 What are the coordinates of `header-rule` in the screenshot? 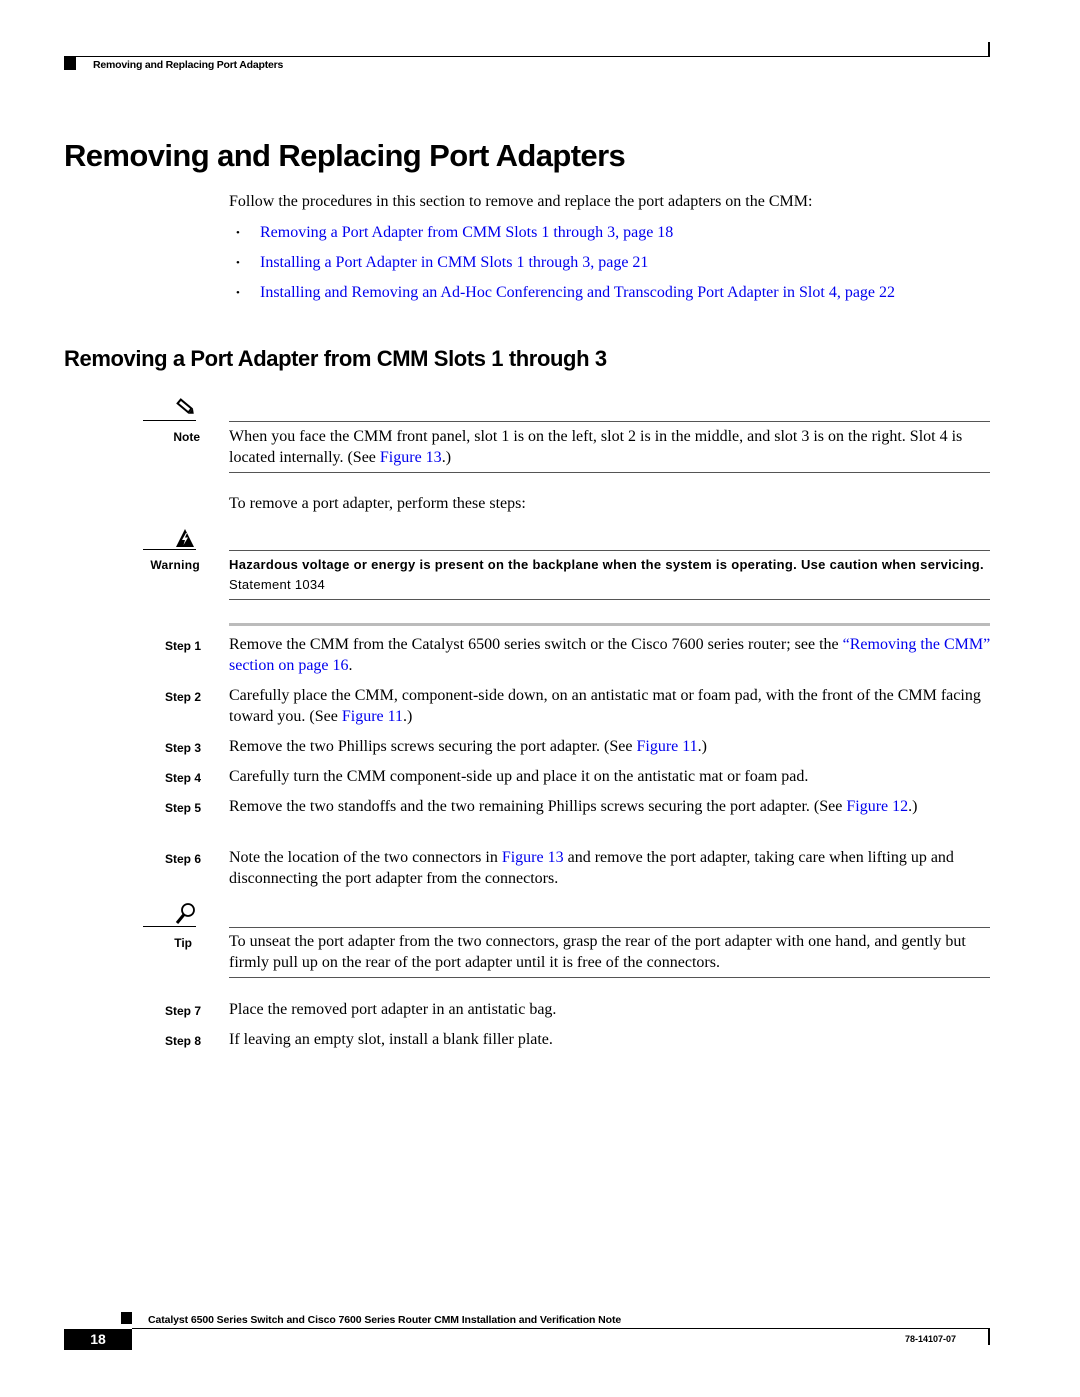 It's located at (527, 56).